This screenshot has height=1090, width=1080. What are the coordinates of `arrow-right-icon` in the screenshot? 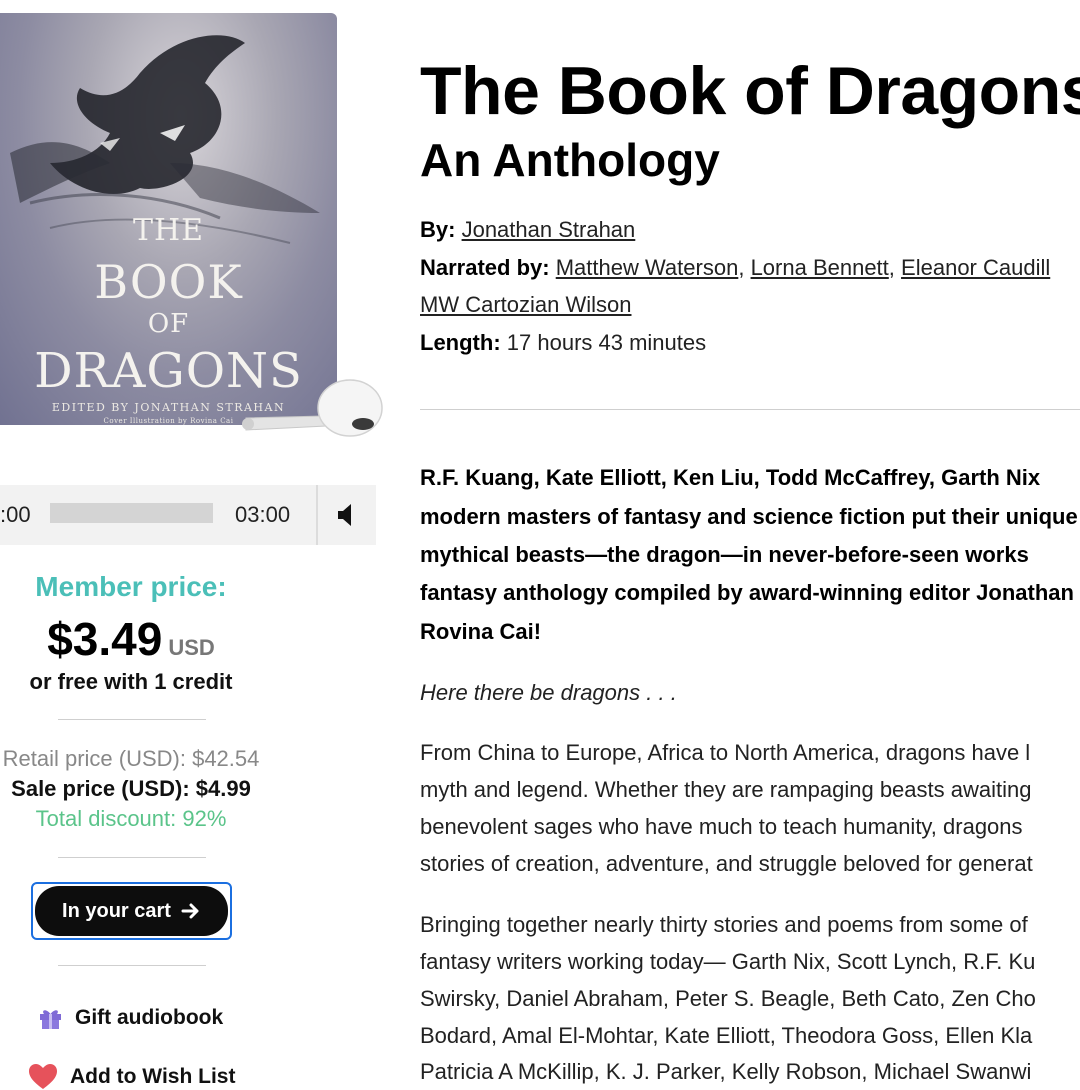 It's located at (190, 911).